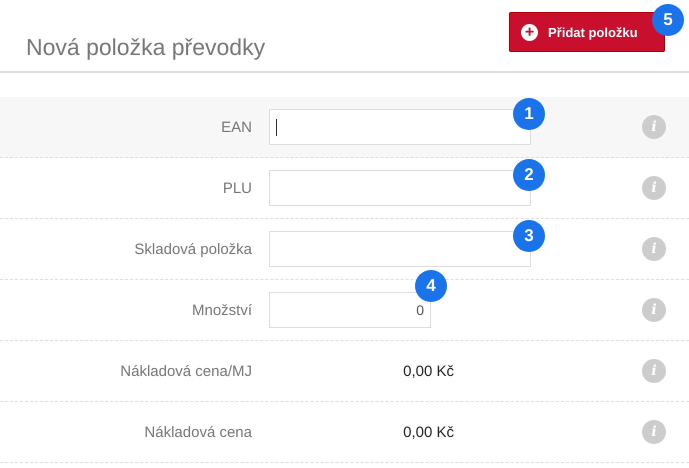 The height and width of the screenshot is (468, 689). I want to click on add-item-button: + Přidat položku, so click(587, 32).